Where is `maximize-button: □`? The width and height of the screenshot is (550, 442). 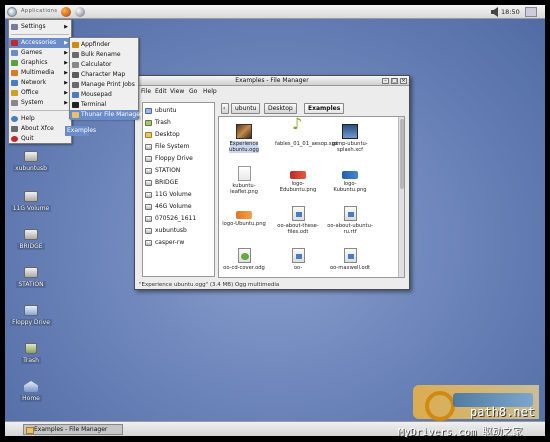
maximize-button: □ is located at coordinates (394, 81).